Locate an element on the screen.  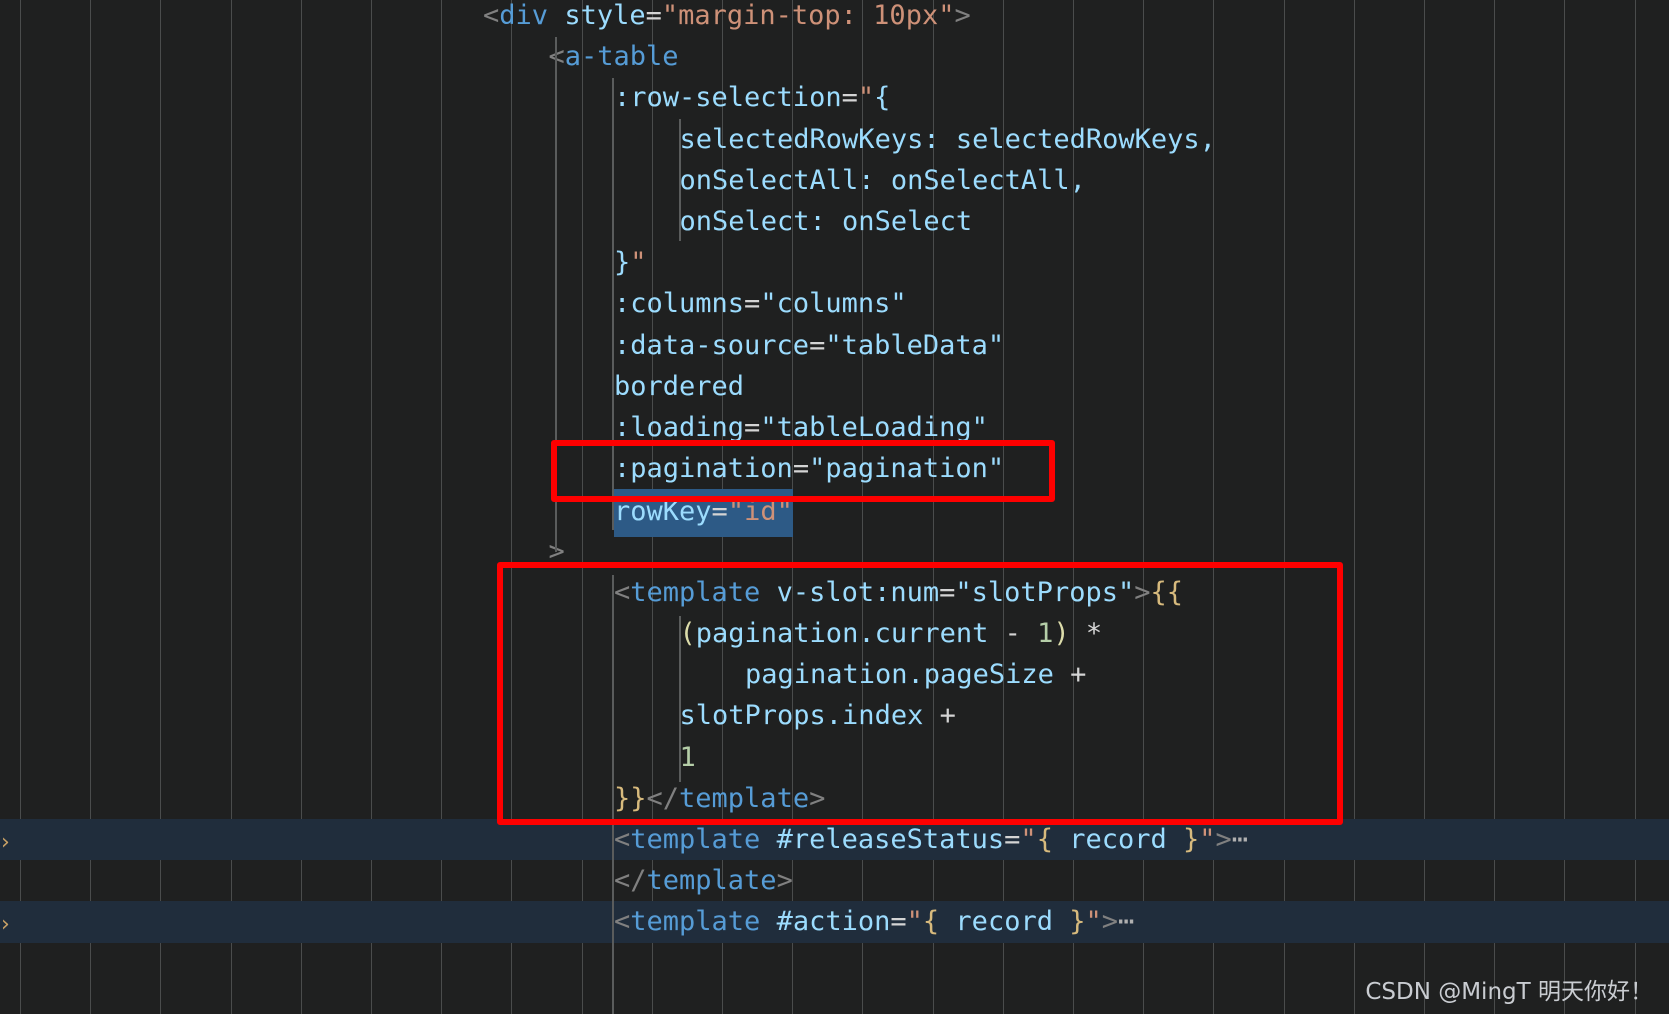
line-text: <template #action="{ record }">⋯ is located at coordinates (874, 921).